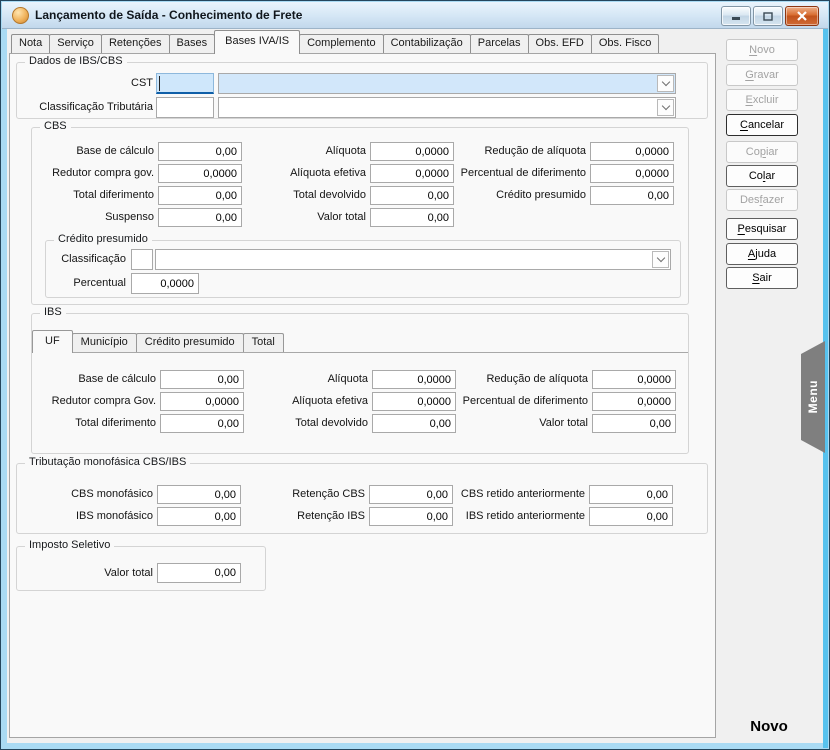 The width and height of the screenshot is (830, 750). I want to click on ibs-total-devolvido-input: 0,00, so click(414, 423).